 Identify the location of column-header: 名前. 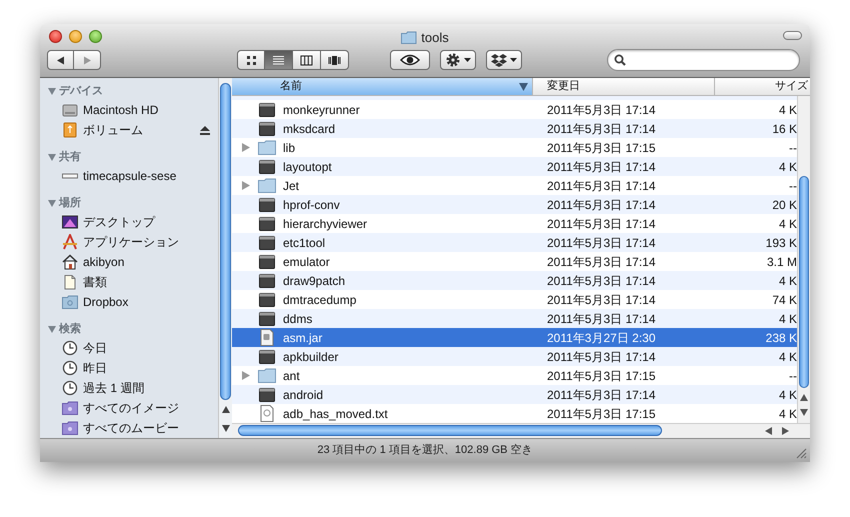
(382, 86).